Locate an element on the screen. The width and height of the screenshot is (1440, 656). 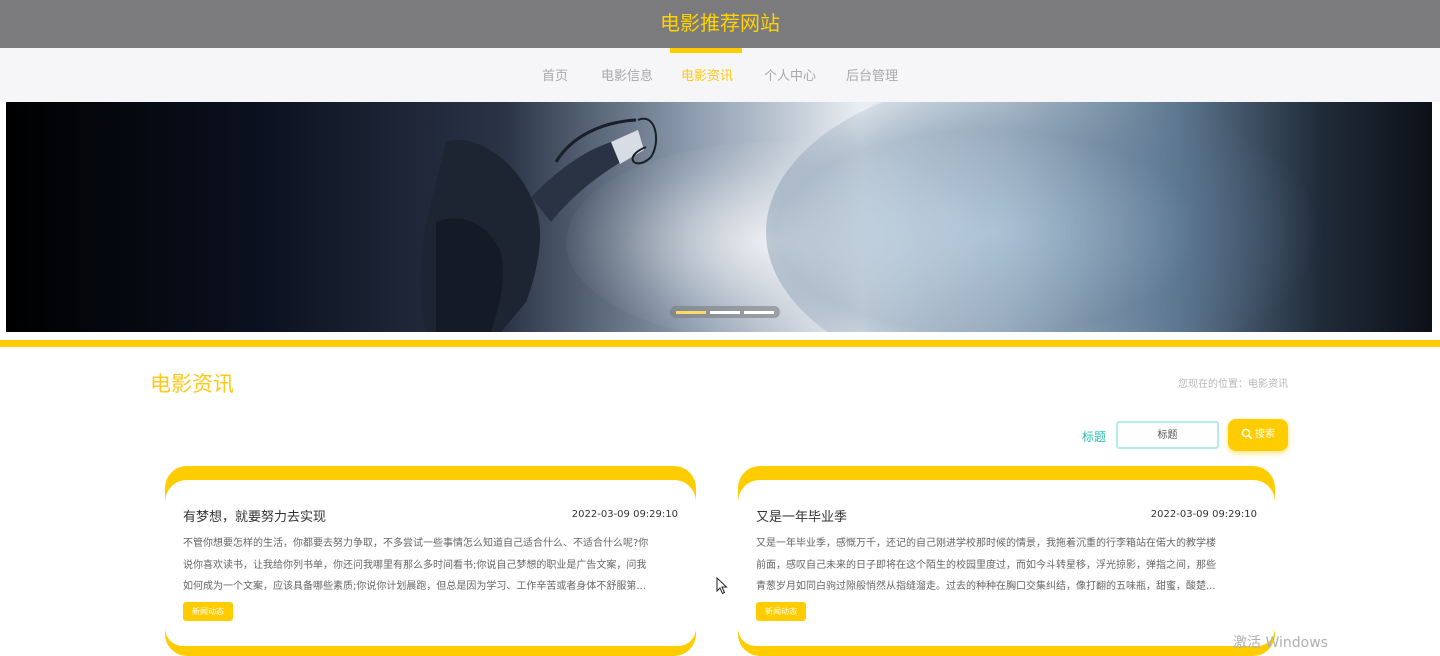
carousel-indicator is located at coordinates (725, 312).